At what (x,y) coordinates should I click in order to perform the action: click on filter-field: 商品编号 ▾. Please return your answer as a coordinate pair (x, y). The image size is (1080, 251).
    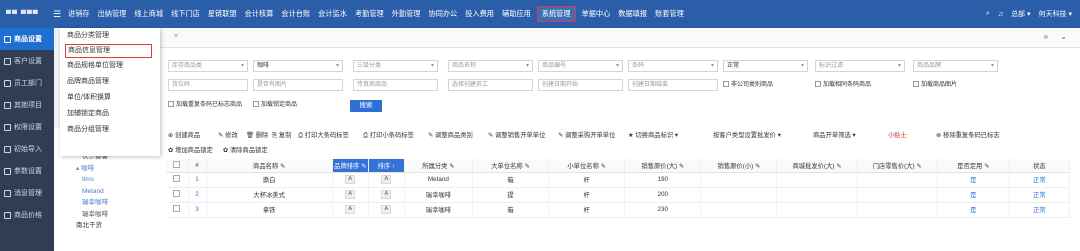
    Looking at the image, I should click on (580, 66).